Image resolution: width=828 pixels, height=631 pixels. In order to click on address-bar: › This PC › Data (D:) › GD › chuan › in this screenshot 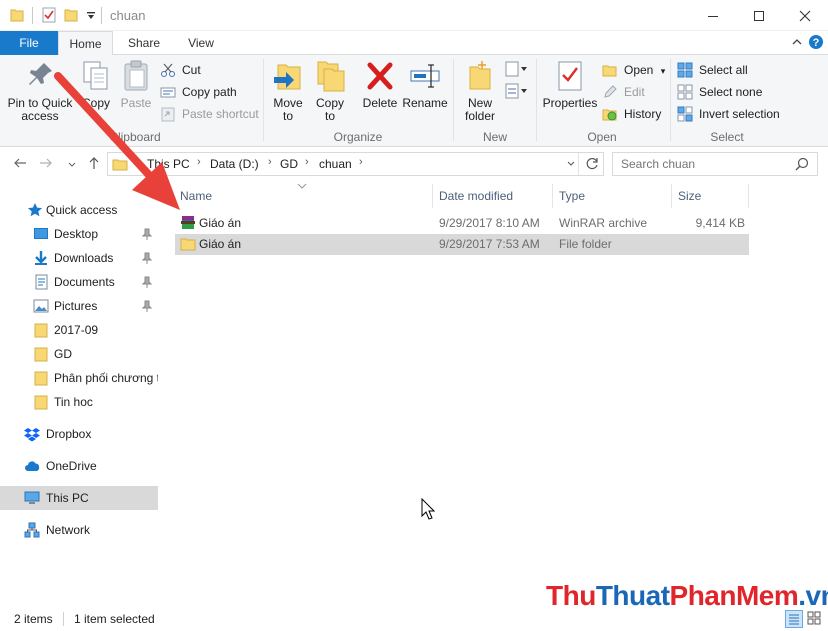, I will do `click(355, 164)`.